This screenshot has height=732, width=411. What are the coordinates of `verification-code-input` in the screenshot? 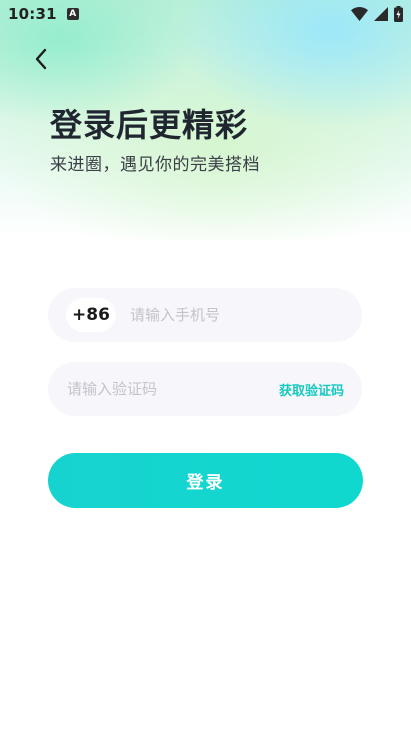 It's located at (162, 389).